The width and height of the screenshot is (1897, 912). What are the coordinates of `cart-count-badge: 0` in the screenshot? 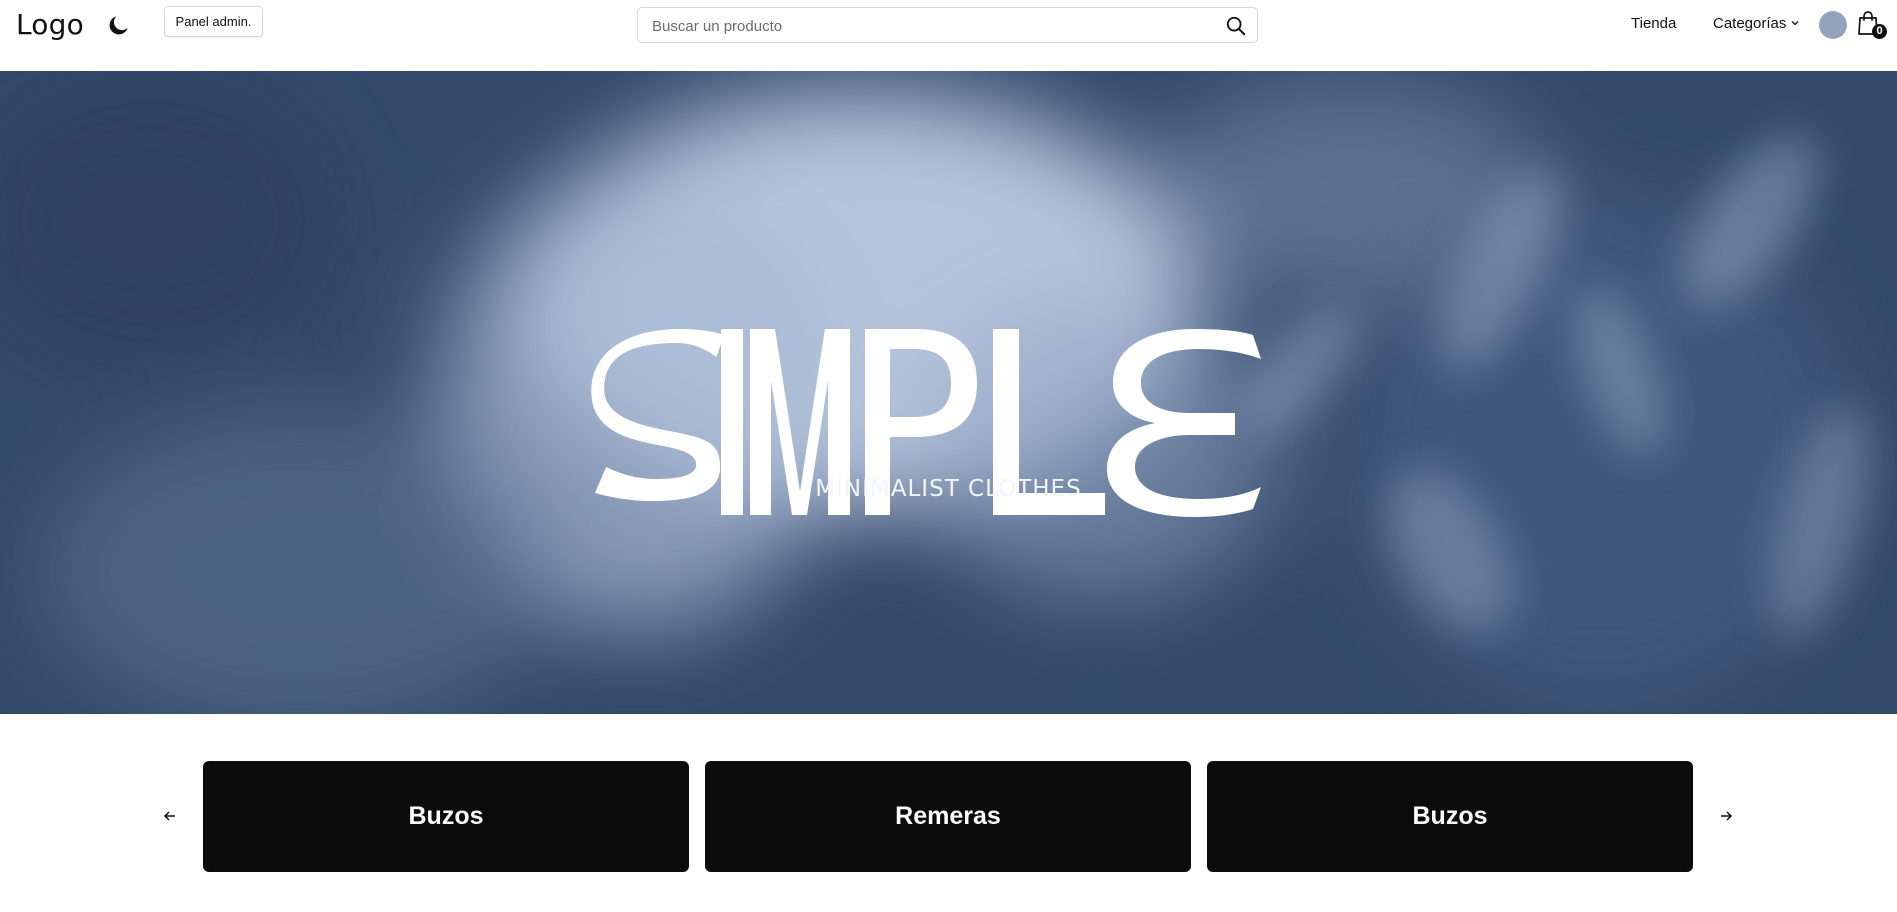 It's located at (1879, 31).